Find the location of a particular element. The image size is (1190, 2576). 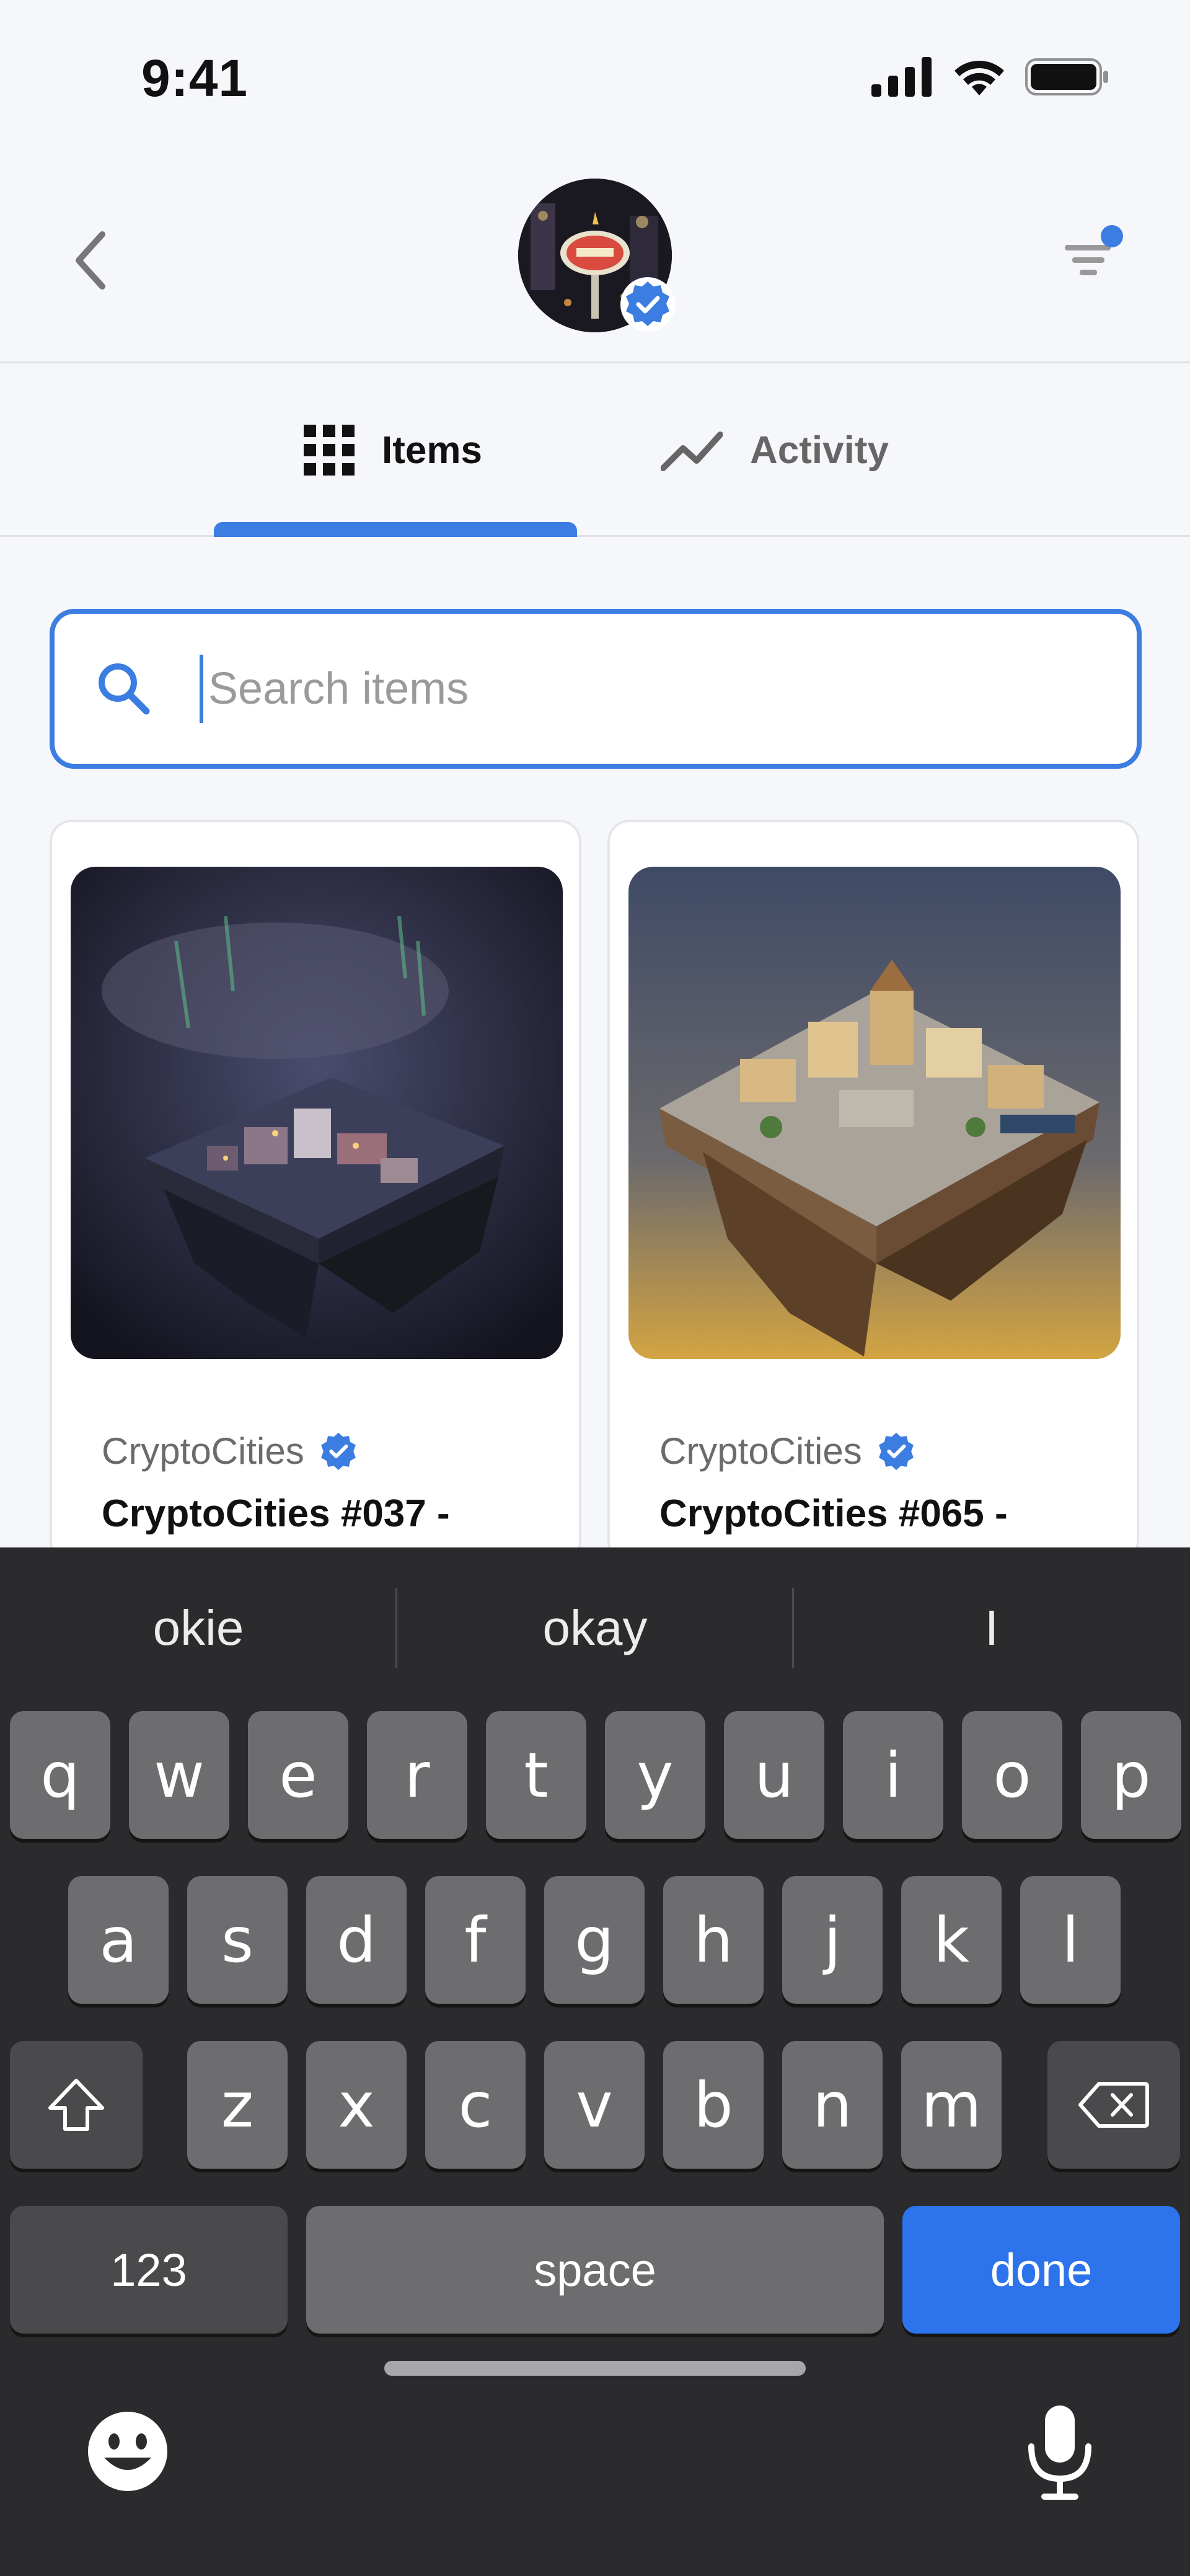

key-j: j is located at coordinates (832, 1940).